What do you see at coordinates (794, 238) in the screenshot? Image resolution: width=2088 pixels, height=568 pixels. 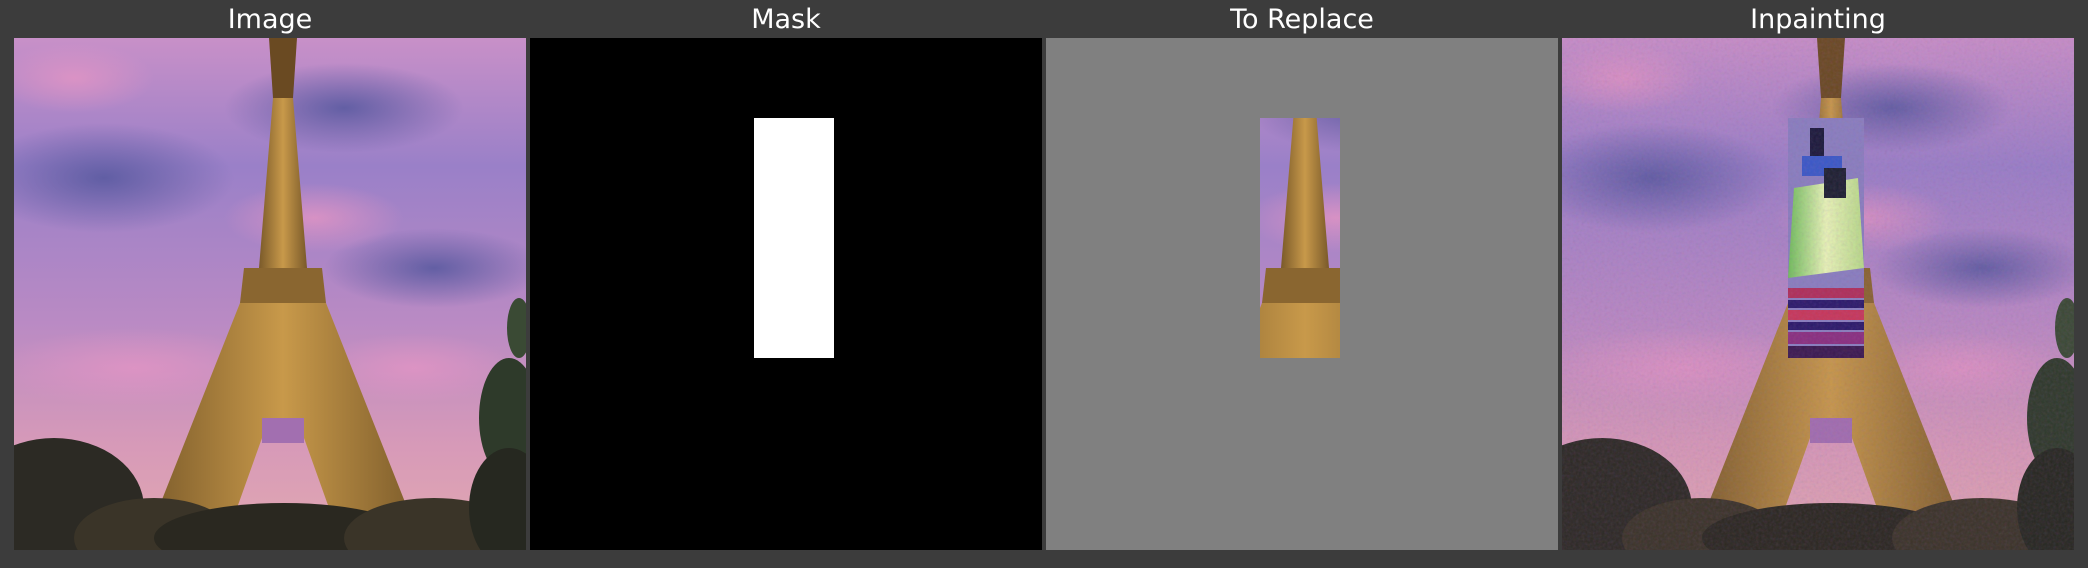 I see `mask-region` at bounding box center [794, 238].